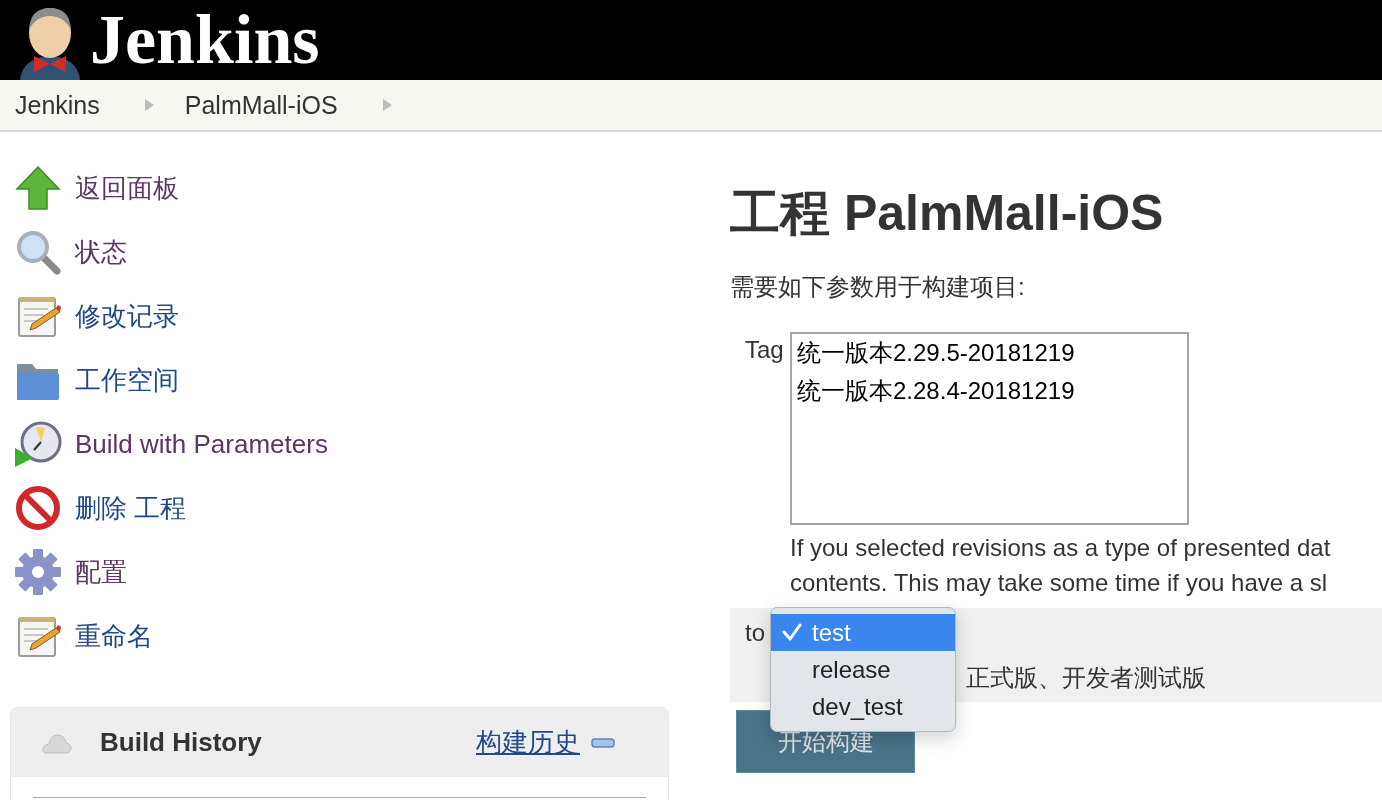 The width and height of the screenshot is (1382, 800). Describe the element at coordinates (38, 188) in the screenshot. I see `arrow-up-icon` at that location.